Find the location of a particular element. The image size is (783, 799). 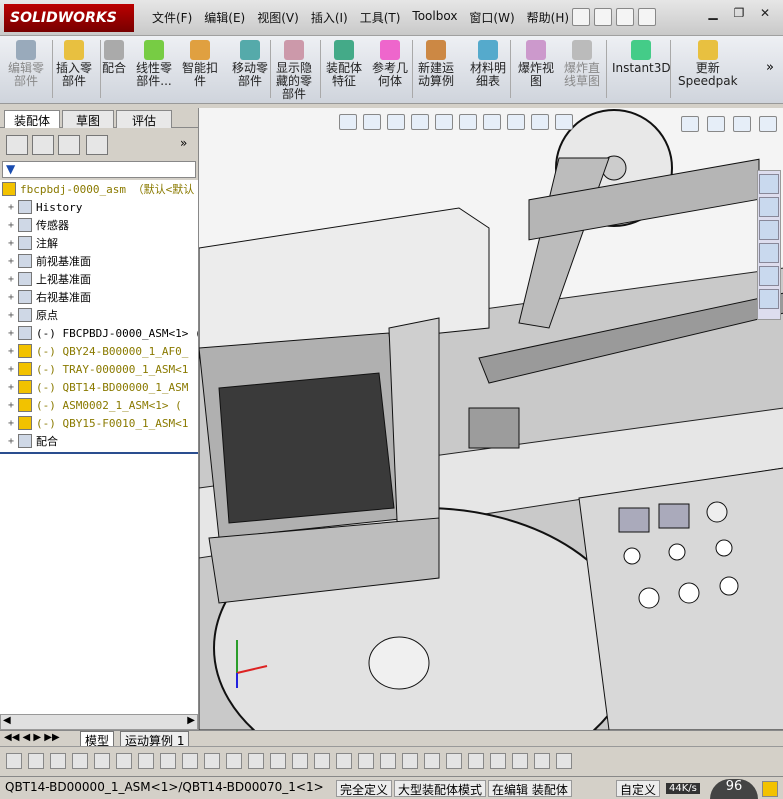

scroll-right-icon: ▶ is located at coordinates (191, 720).